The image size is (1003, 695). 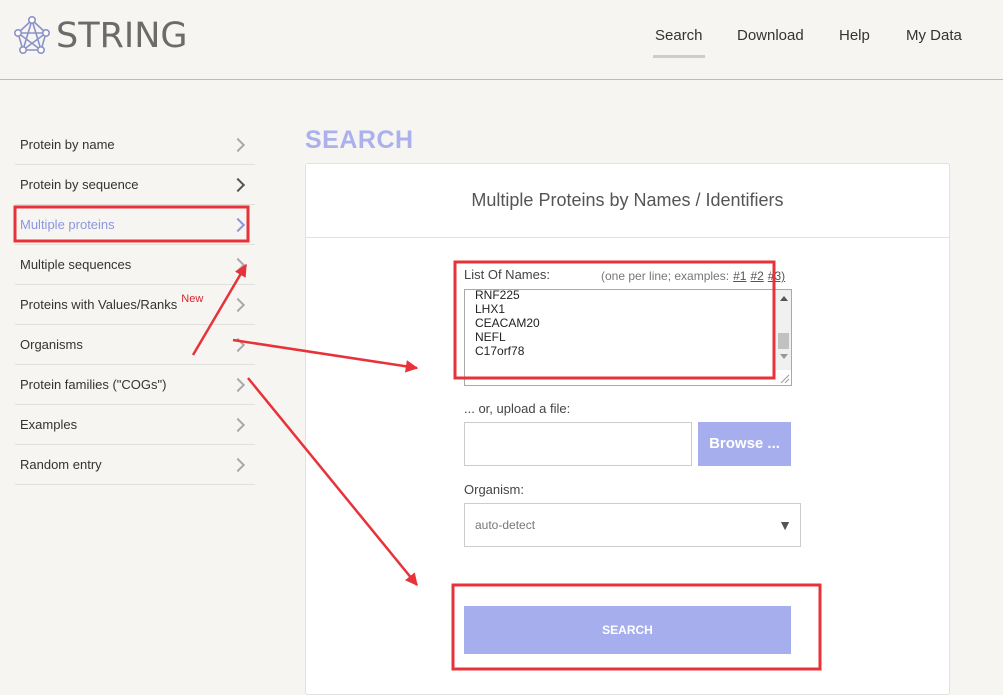 I want to click on sidebar-item-examples: Examples, so click(x=135, y=425).